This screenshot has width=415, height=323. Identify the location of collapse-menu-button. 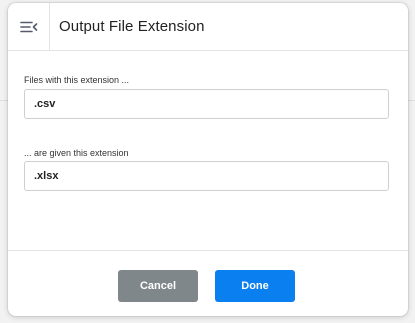
(29, 27).